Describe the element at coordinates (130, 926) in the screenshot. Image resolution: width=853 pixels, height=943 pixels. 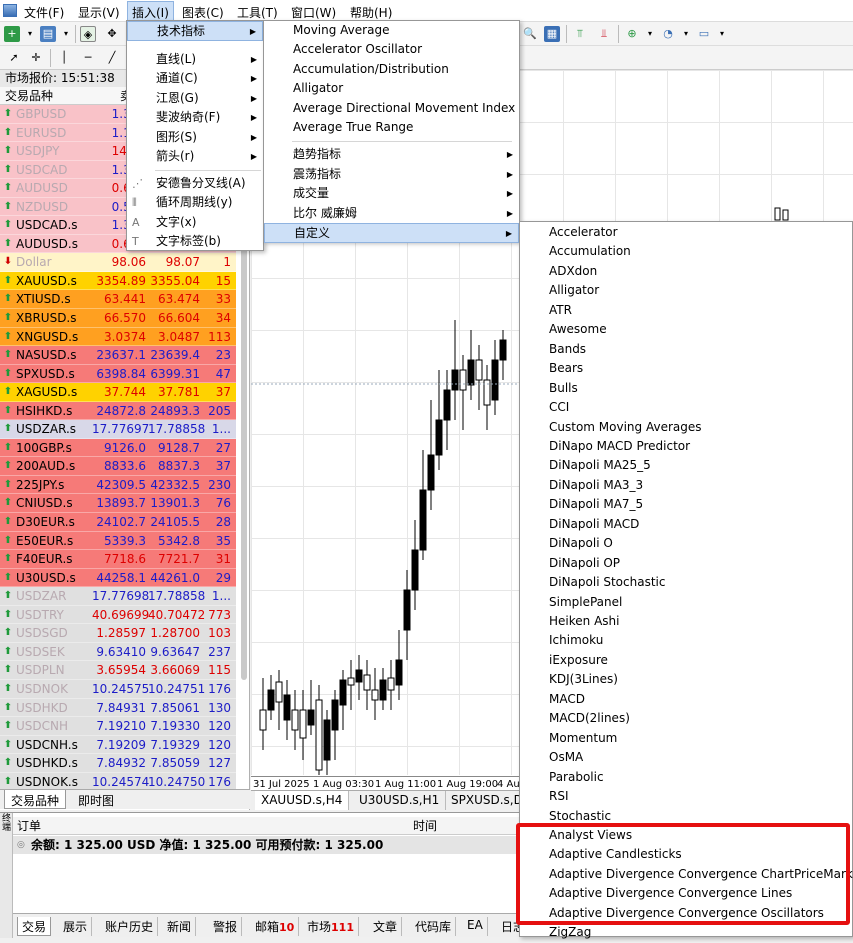
I see `terminal-tab: 账户历史` at that location.